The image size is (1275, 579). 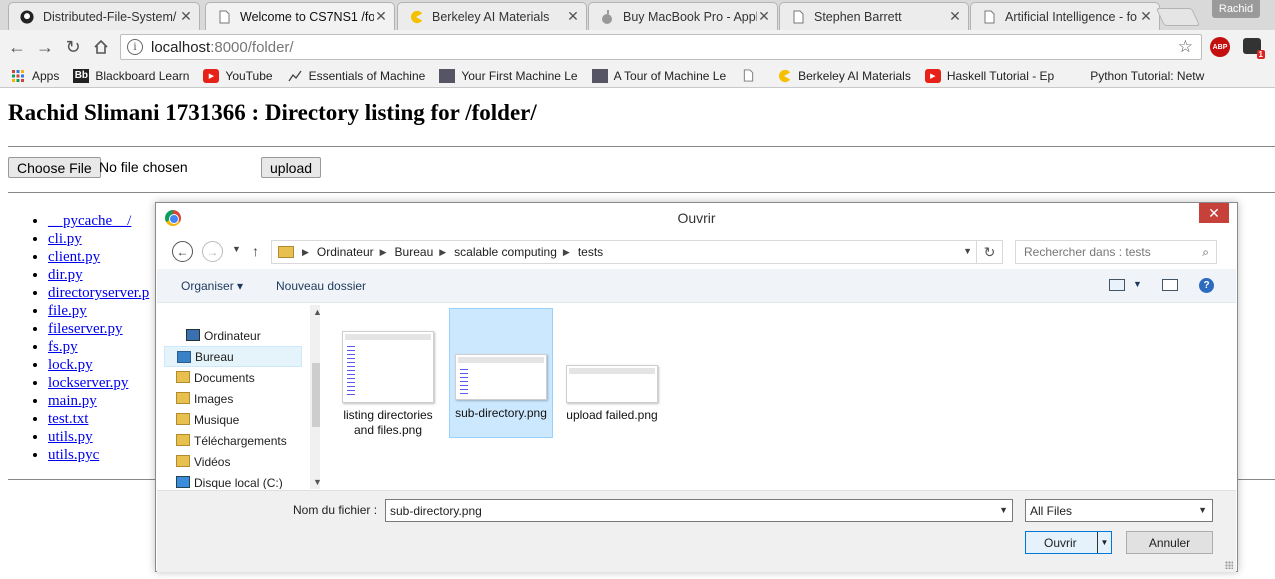 What do you see at coordinates (1229, 565) in the screenshot?
I see `resize-grip` at bounding box center [1229, 565].